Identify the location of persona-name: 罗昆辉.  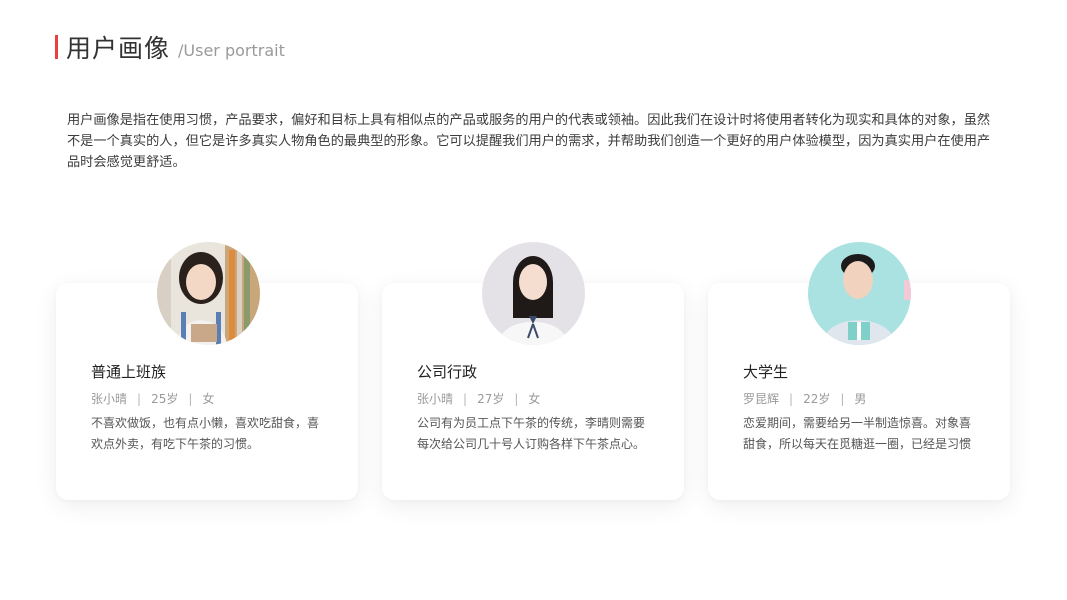
(761, 399).